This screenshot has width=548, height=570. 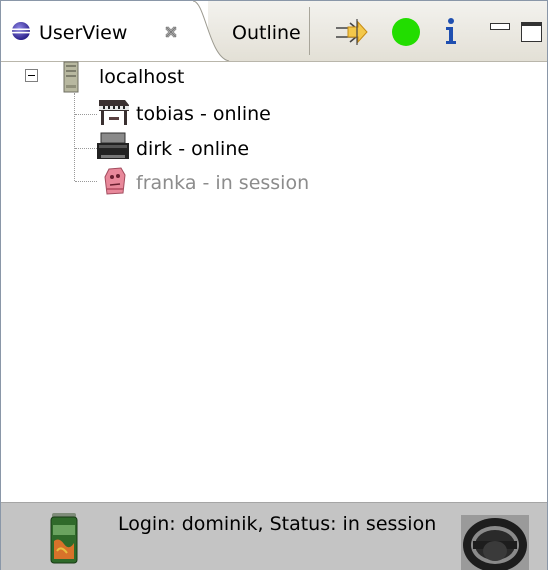 What do you see at coordinates (21, 31) in the screenshot?
I see `eclipse-icon` at bounding box center [21, 31].